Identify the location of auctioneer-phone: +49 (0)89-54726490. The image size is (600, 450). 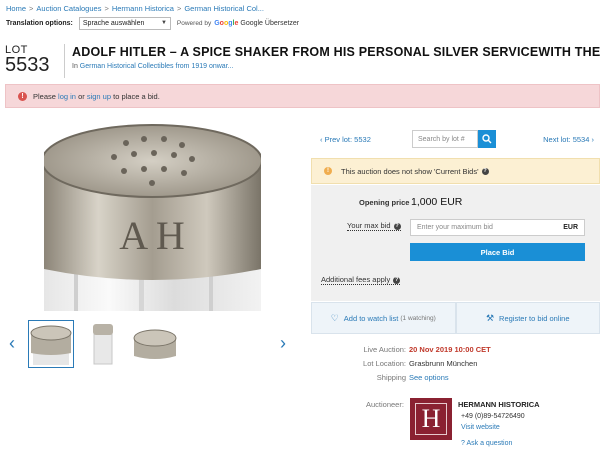
(493, 416).